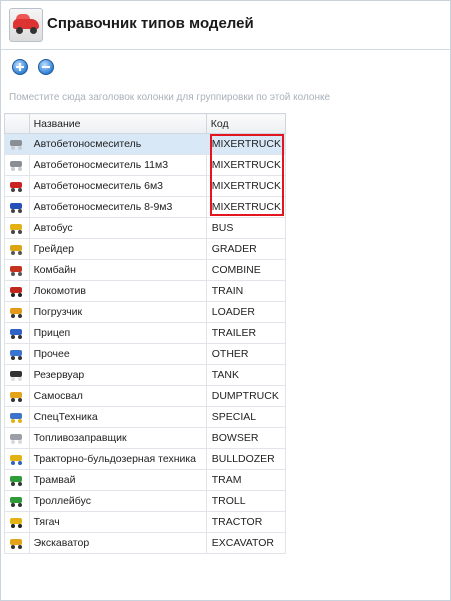 This screenshot has height=601, width=451. I want to click on table-row: Локомотив TRAIN, so click(145, 291).